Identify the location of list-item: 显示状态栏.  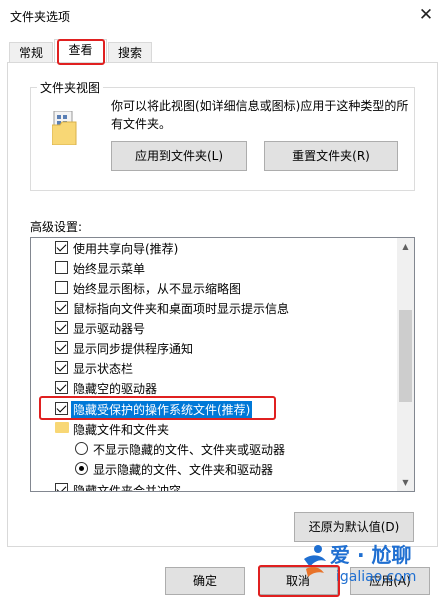
(213, 368).